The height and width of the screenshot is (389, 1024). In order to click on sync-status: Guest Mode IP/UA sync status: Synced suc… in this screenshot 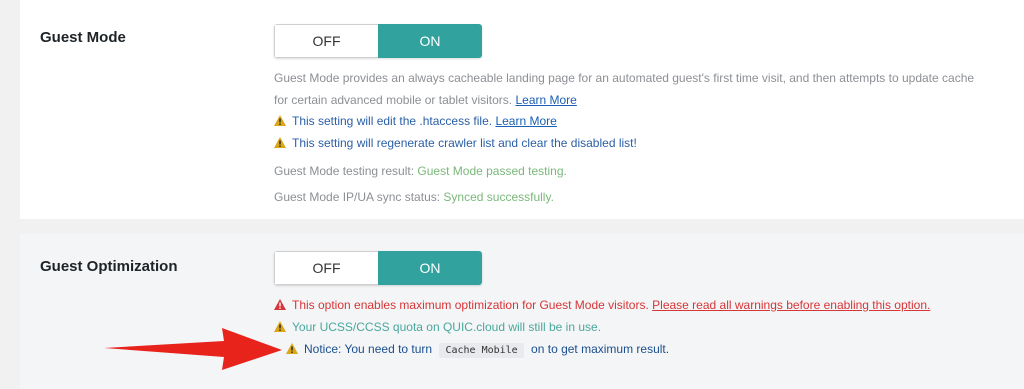, I will do `click(414, 197)`.